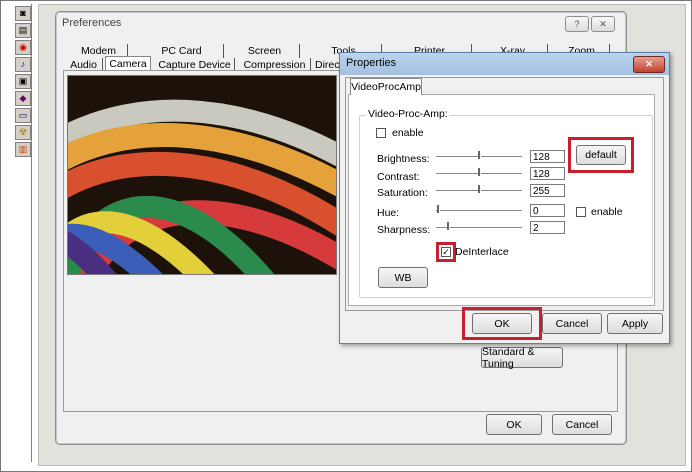 This screenshot has height=472, width=692. I want to click on contrast-value: 128, so click(547, 173).